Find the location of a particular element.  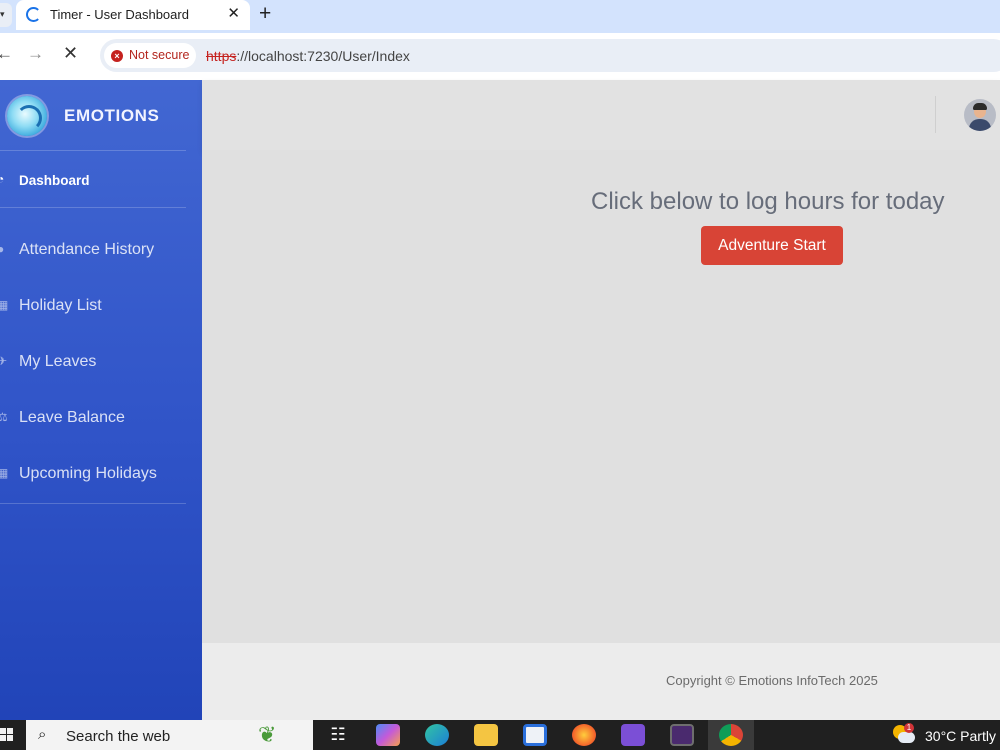

sidebar-item-label: Holiday List is located at coordinates (60, 305).